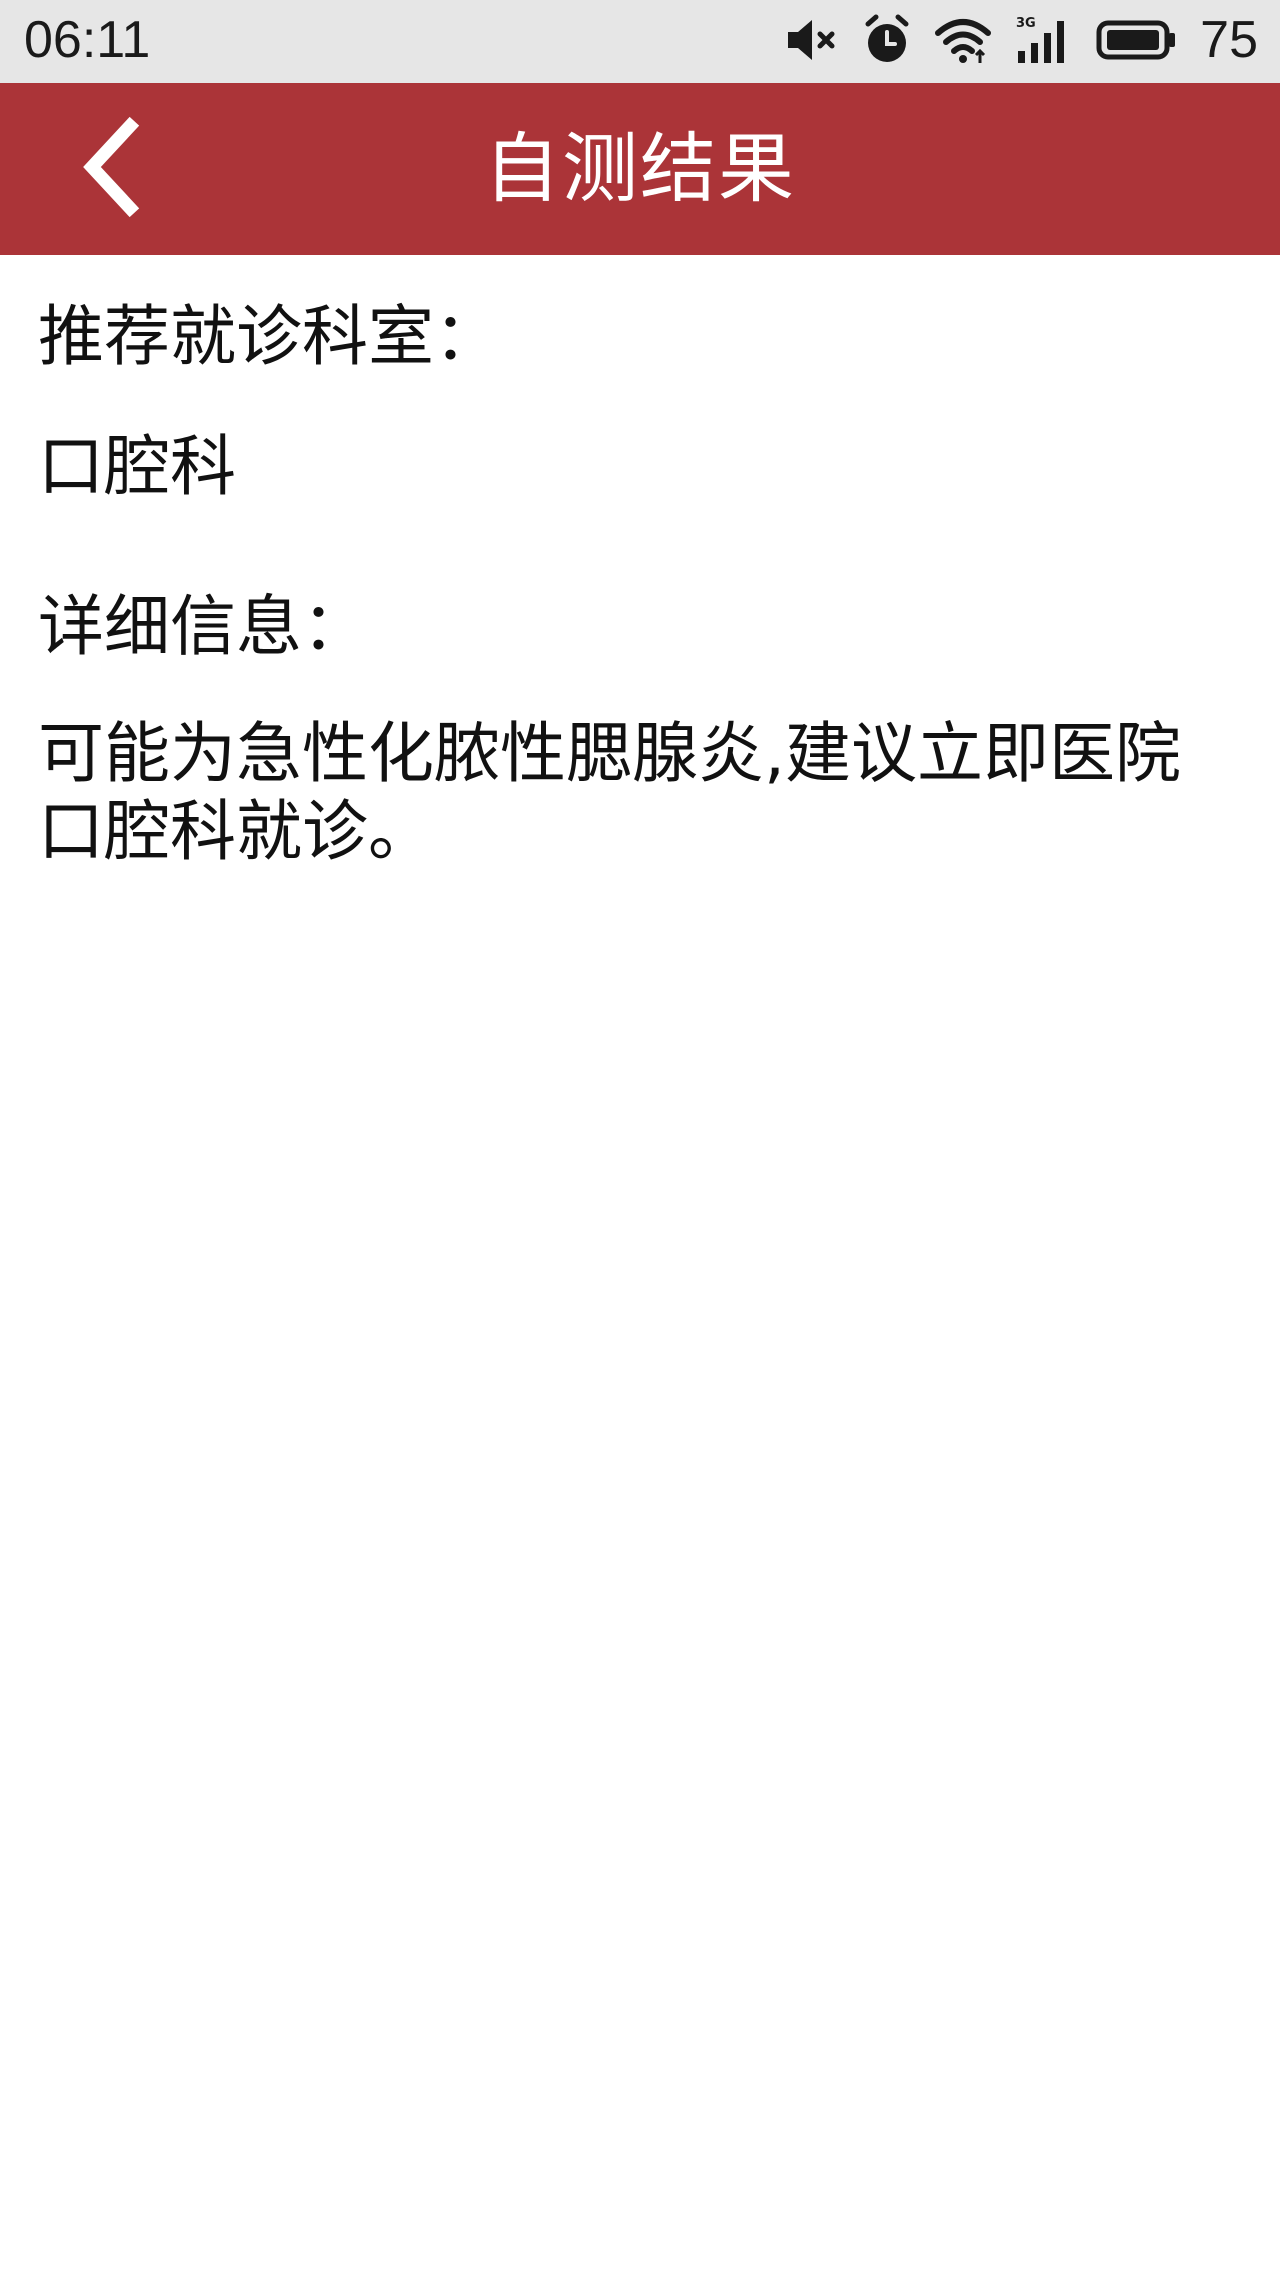 The height and width of the screenshot is (2276, 1280). What do you see at coordinates (1044, 40) in the screenshot?
I see `signal-3g-icon: 3G` at bounding box center [1044, 40].